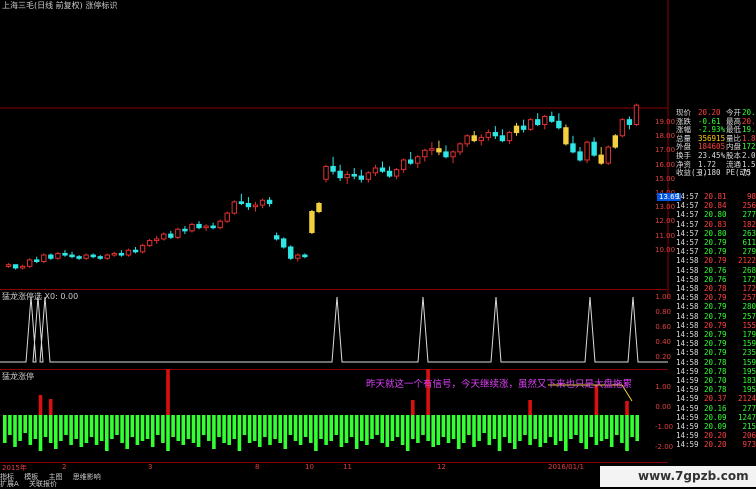 The image size is (756, 489). What do you see at coordinates (257, 467) in the screenshot?
I see `date-label: 8` at bounding box center [257, 467].